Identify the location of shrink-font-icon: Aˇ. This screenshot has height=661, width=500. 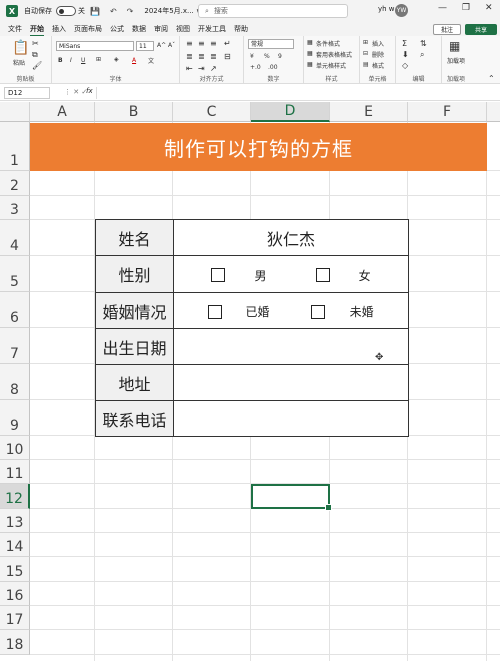
(171, 45).